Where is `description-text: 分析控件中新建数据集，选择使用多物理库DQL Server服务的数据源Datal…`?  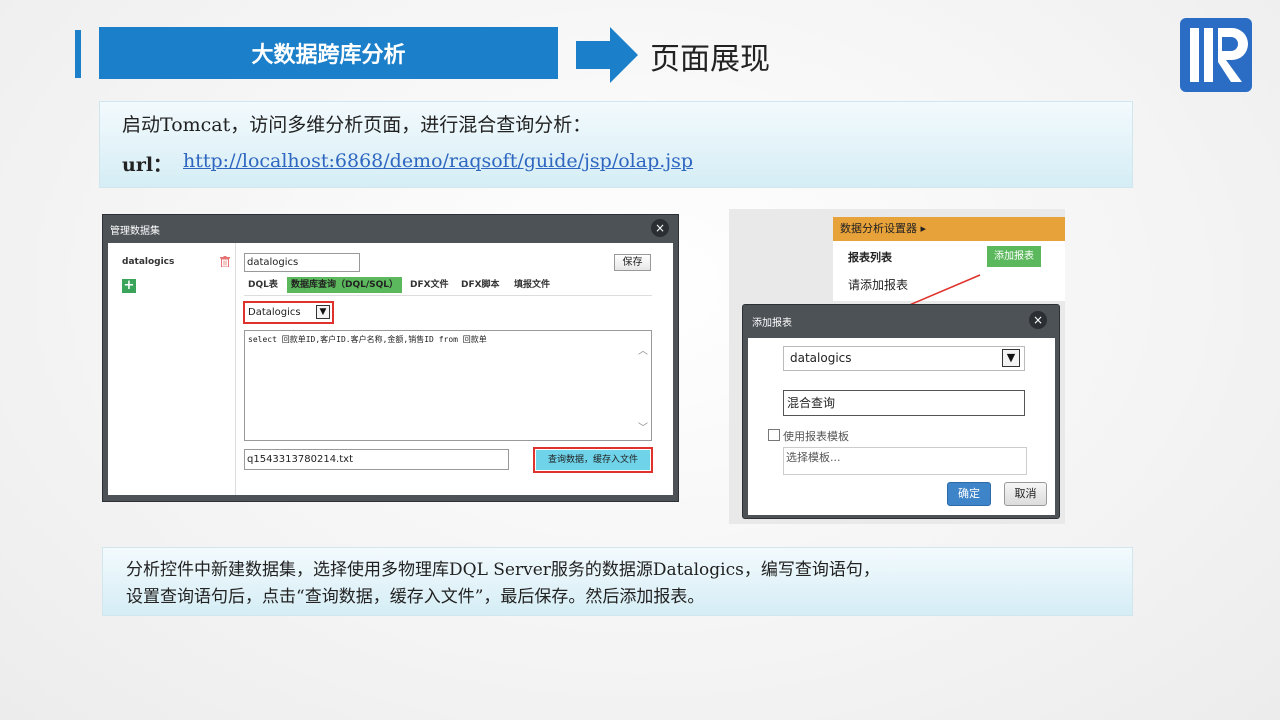 description-text: 分析控件中新建数据集，选择使用多物理库DQL Server服务的数据源Datal… is located at coordinates (621, 584).